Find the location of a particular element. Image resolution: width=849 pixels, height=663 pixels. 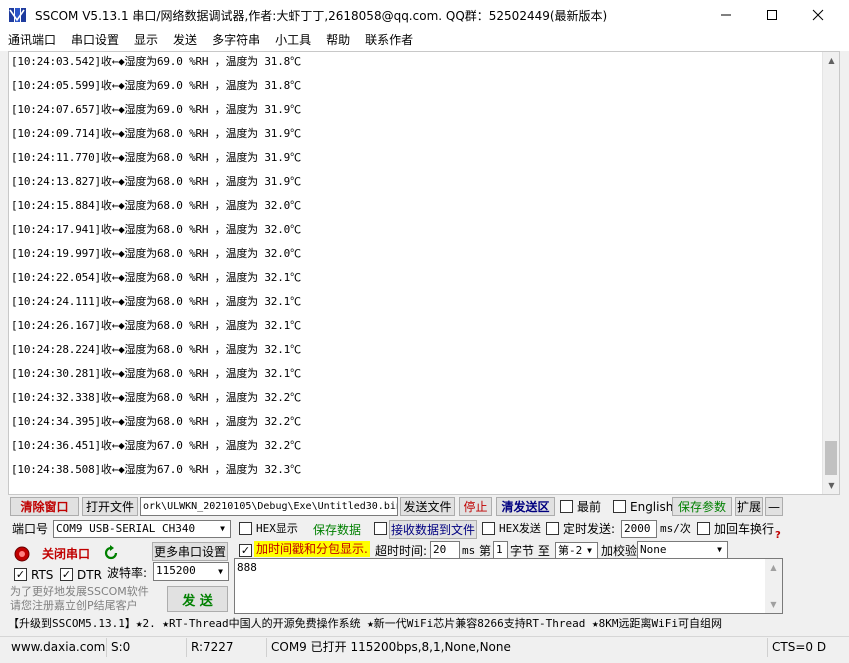

rts-label: RTS is located at coordinates (42, 575).